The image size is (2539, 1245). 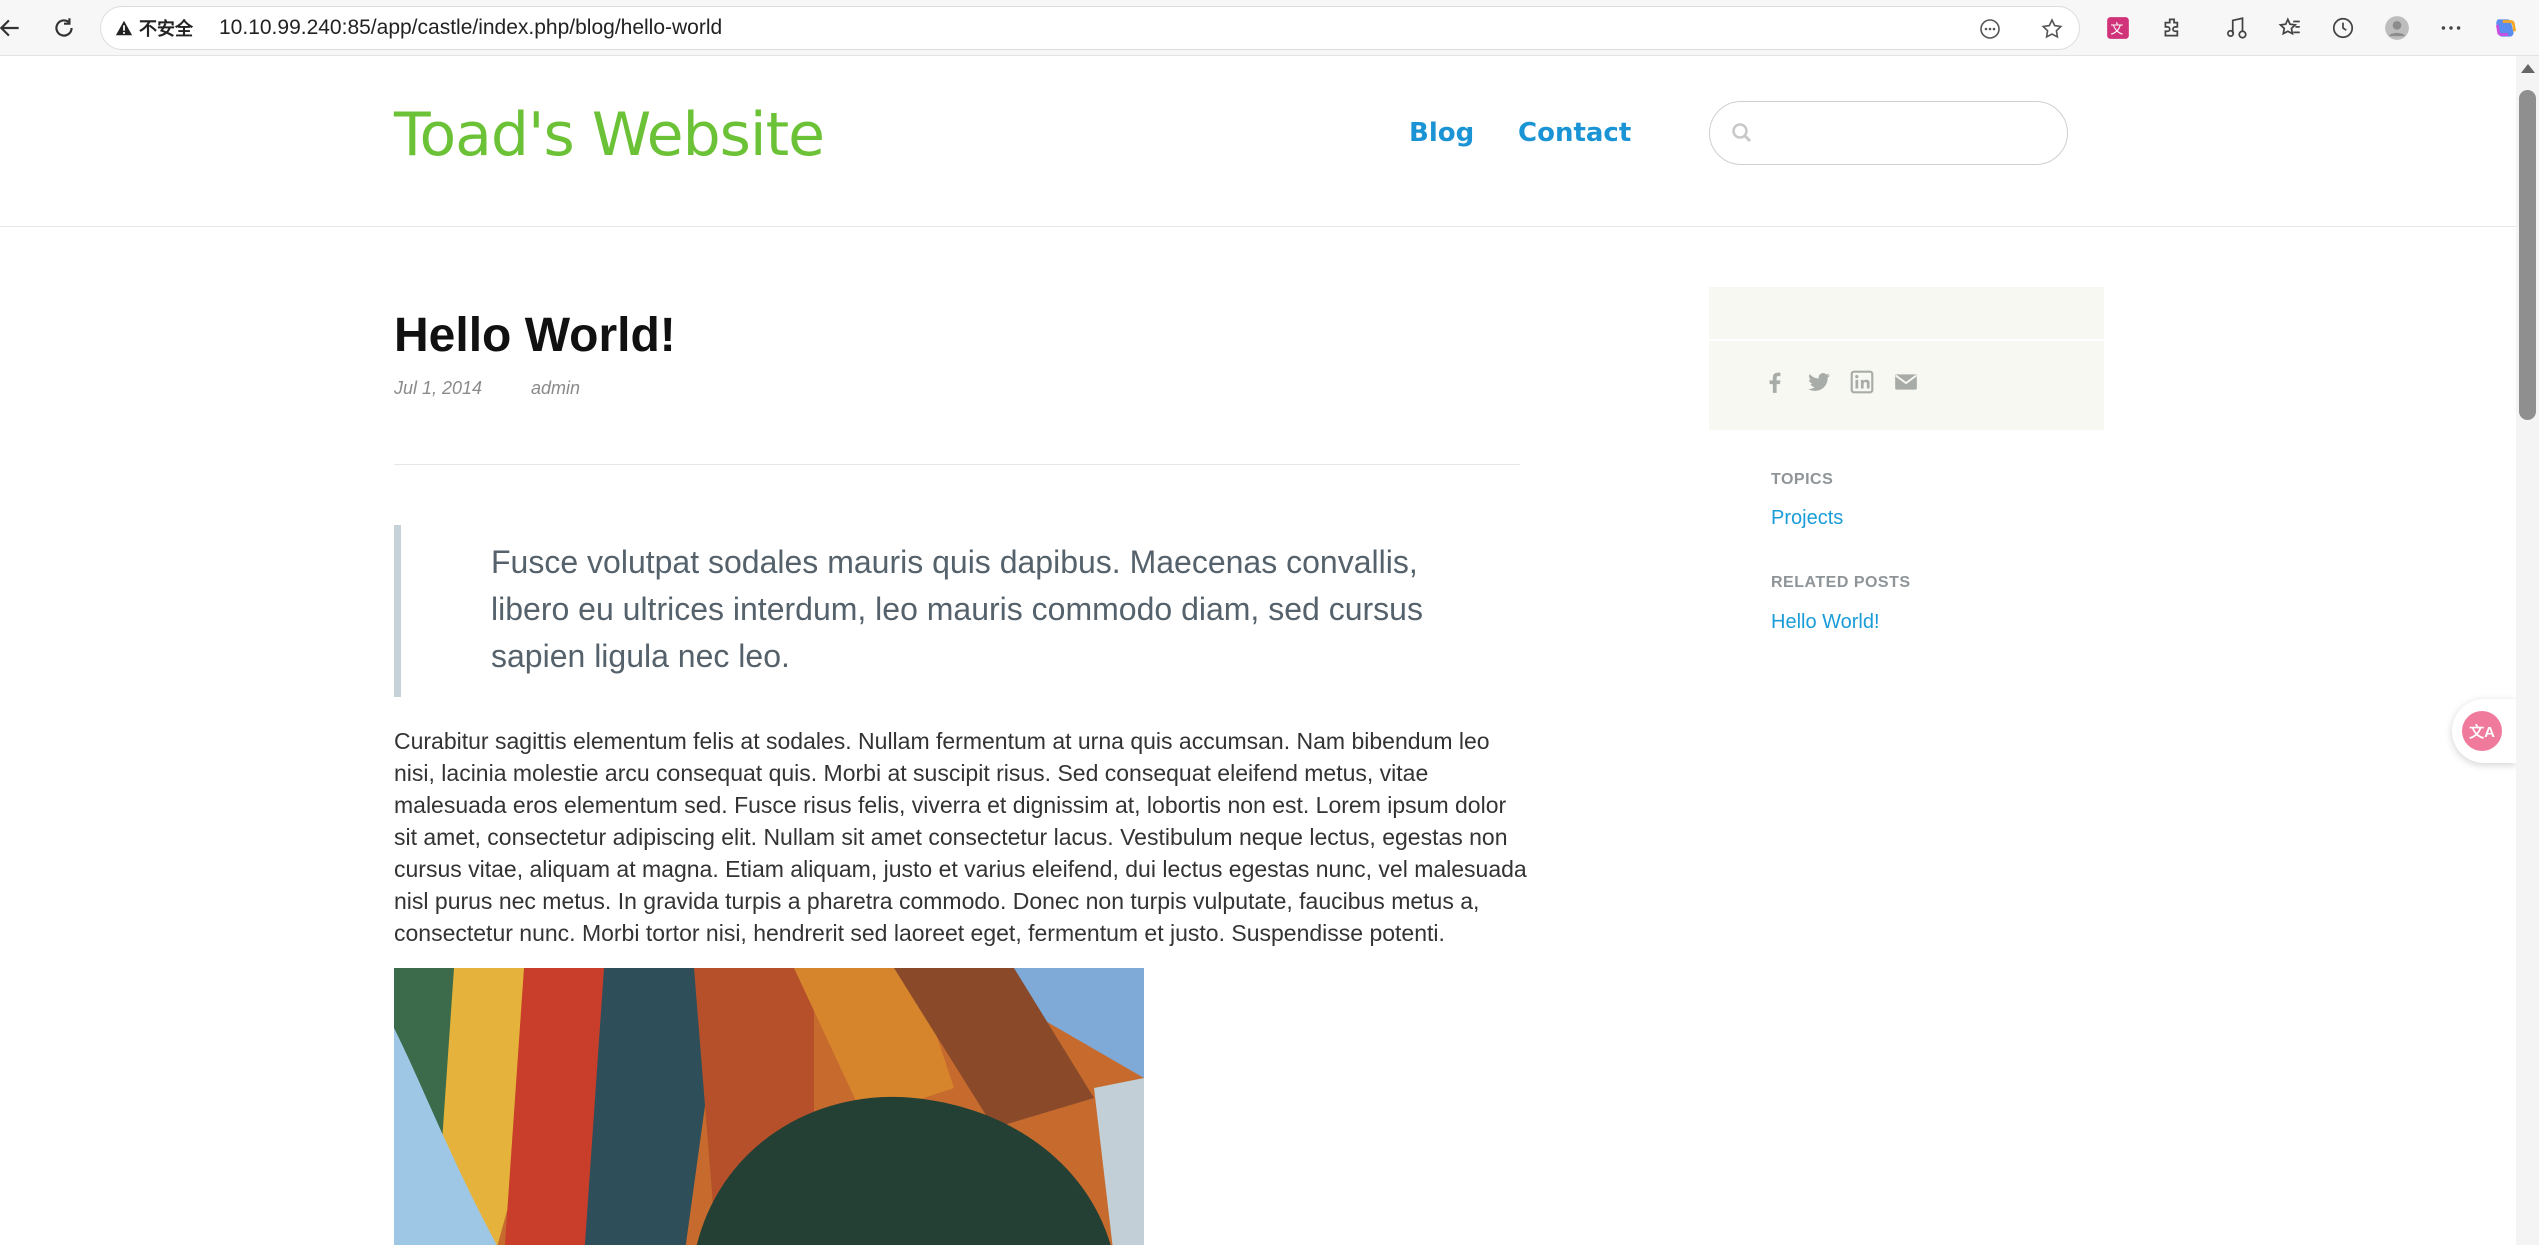 What do you see at coordinates (2173, 28) in the screenshot?
I see `extensions-icon` at bounding box center [2173, 28].